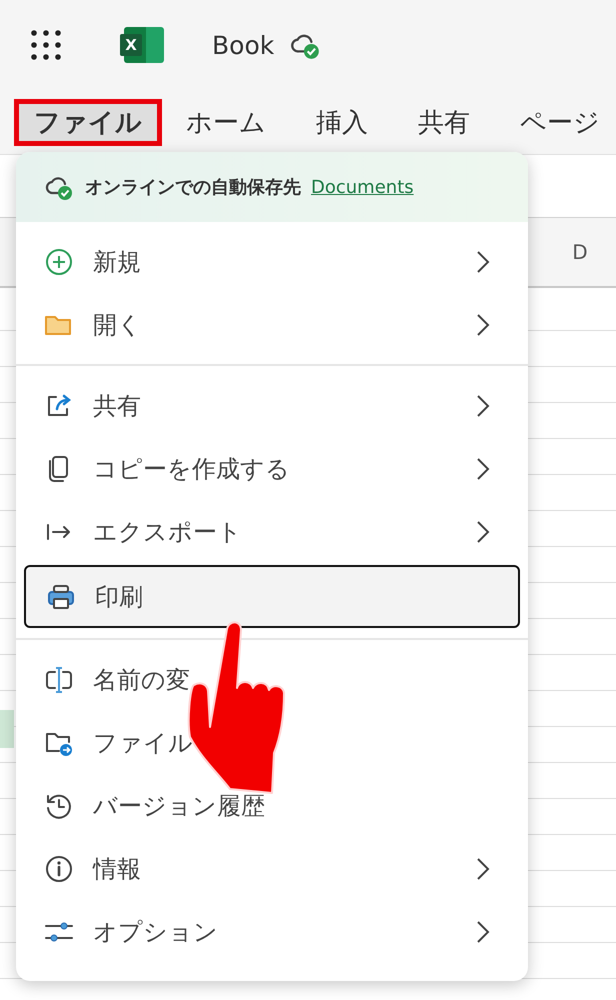 The image size is (616, 1000). Describe the element at coordinates (88, 122) in the screenshot. I see `ribbon-tab: ファイル` at that location.